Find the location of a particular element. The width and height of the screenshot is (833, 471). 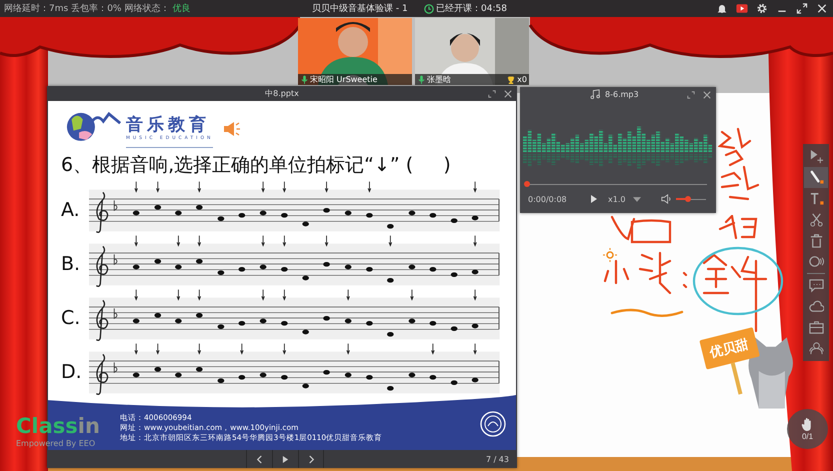

cloud-icon is located at coordinates (816, 306).